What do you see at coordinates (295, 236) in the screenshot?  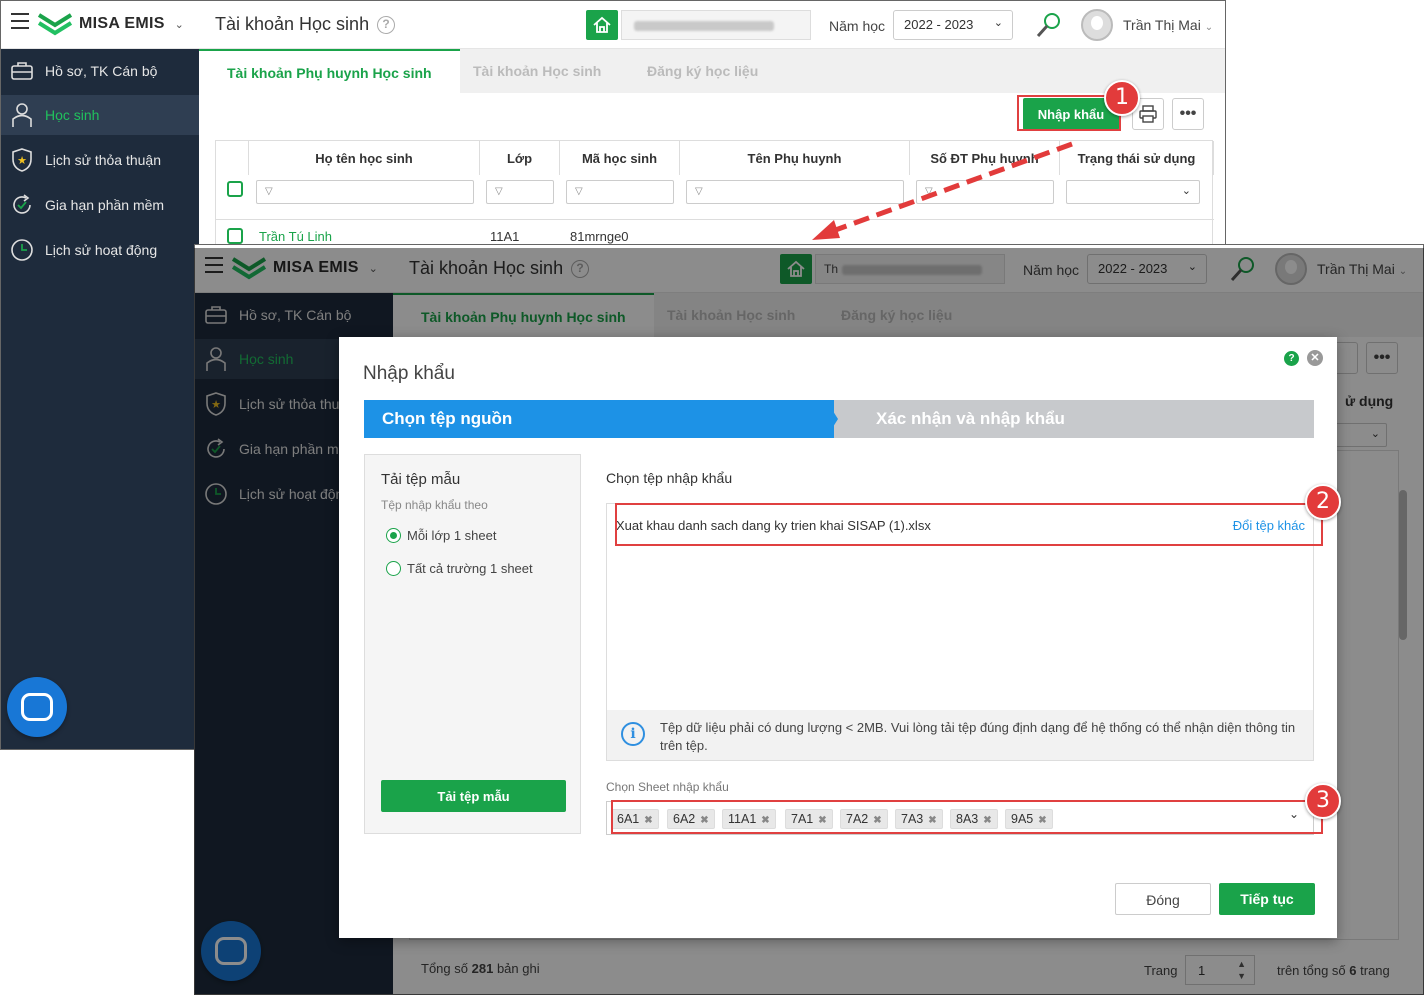 I see `student-name-link: Trần Tú Linh` at bounding box center [295, 236].